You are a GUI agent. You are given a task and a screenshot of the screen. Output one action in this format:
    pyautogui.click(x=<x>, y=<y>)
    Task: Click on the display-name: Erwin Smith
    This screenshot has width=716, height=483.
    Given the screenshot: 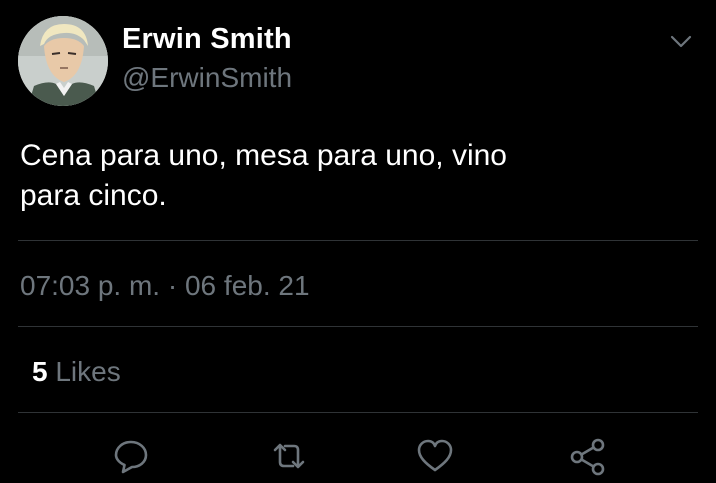 What is the action you would take?
    pyautogui.click(x=207, y=39)
    